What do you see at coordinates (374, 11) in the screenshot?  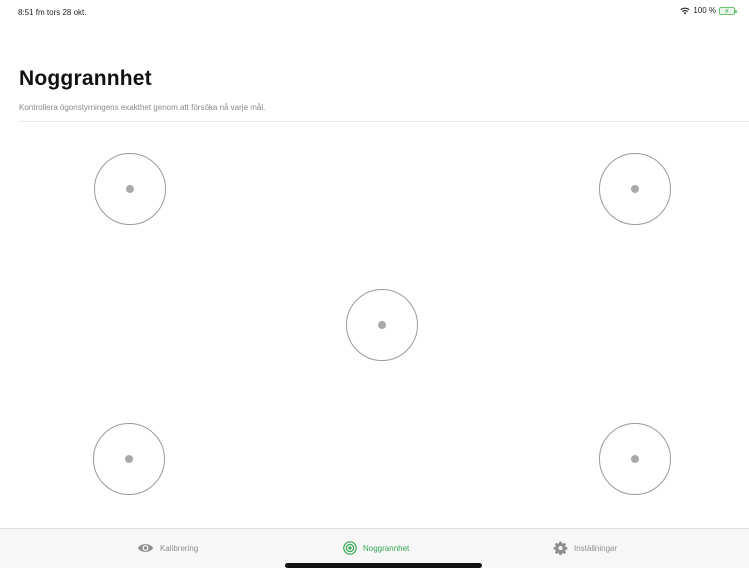 I see `status-bar: 8:51 fm tors 28 okt. 100 % ⚡` at bounding box center [374, 11].